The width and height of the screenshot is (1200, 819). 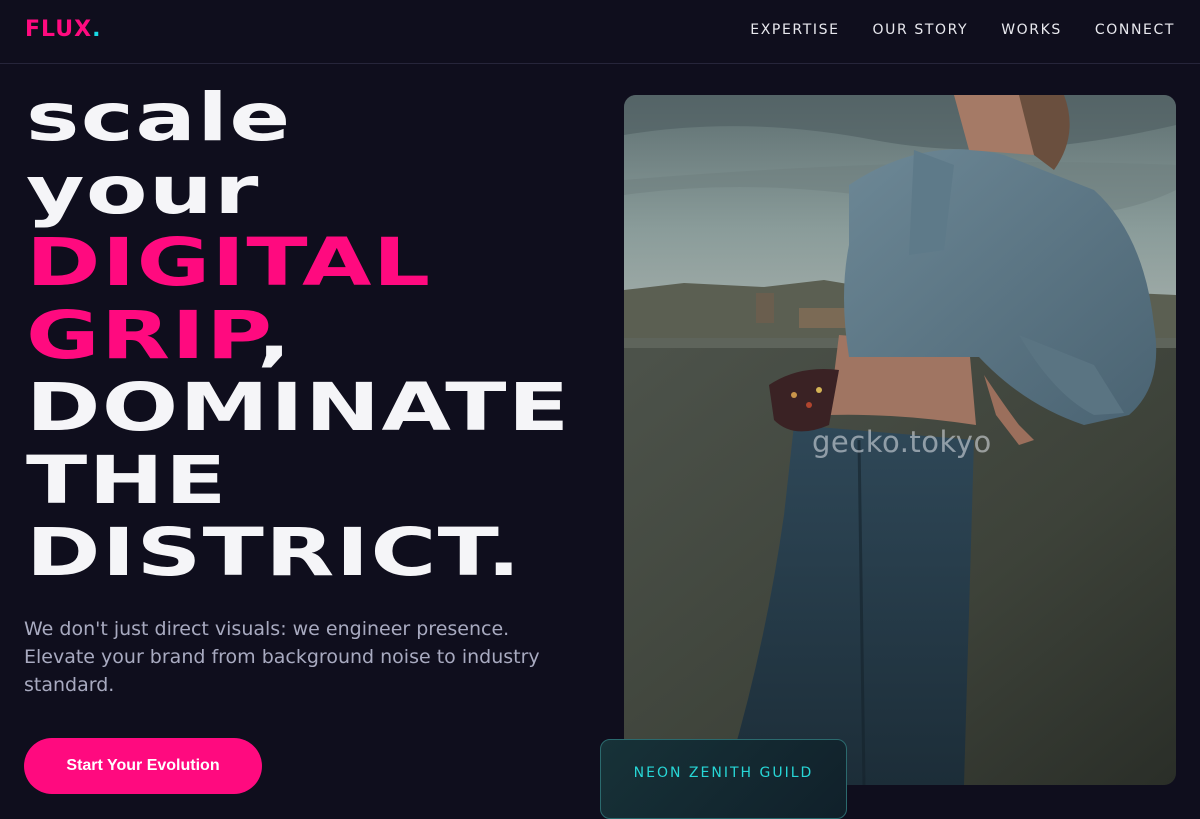 I want to click on nav-link-our-story: OUR STORY, so click(x=921, y=30).